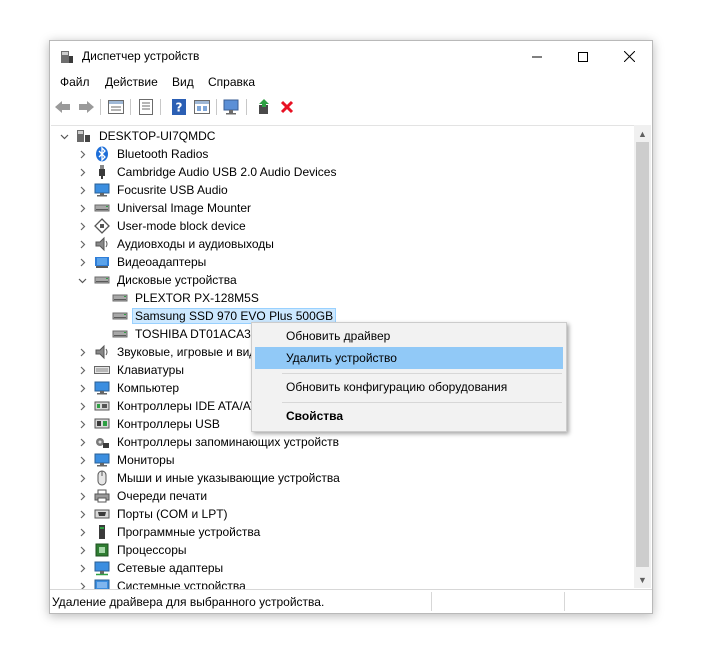 The height and width of the screenshot is (667, 701). Describe the element at coordinates (169, 532) in the screenshot. I see `tree-category: Программные устройства` at that location.